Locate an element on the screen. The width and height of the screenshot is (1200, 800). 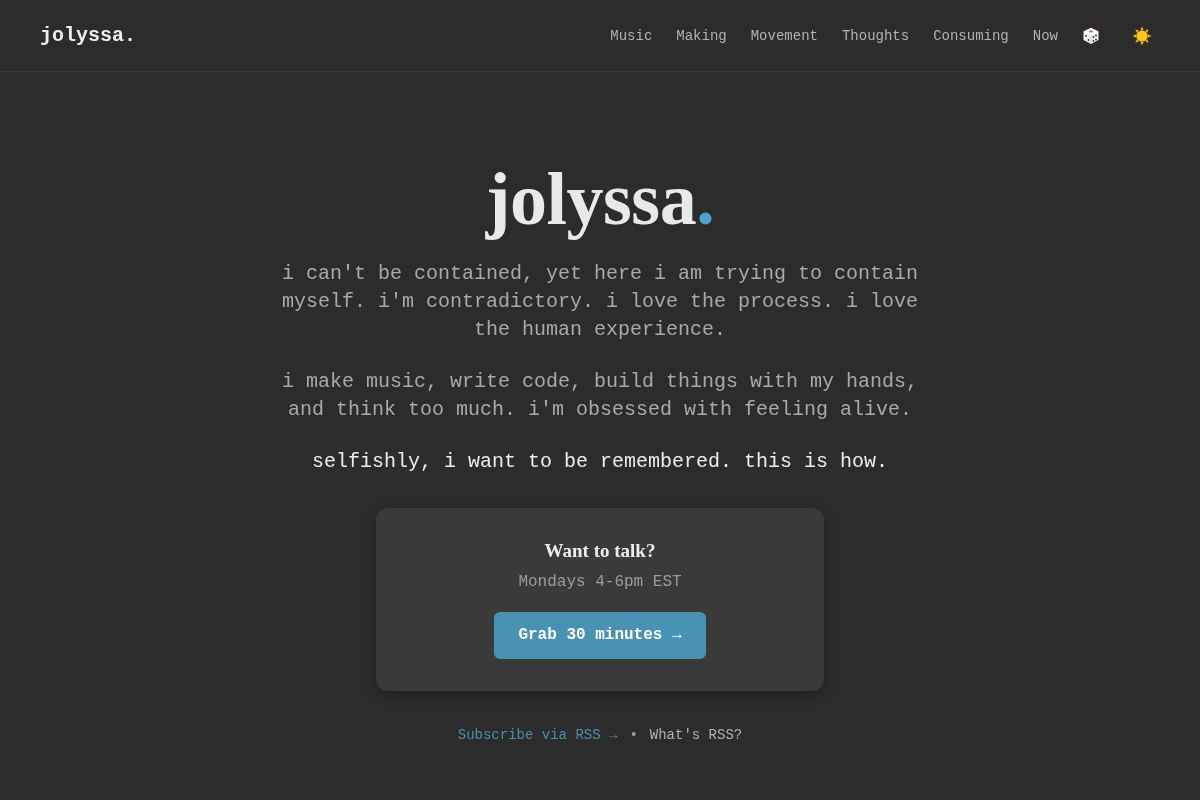
card-title: Want to talk? is located at coordinates (600, 551).